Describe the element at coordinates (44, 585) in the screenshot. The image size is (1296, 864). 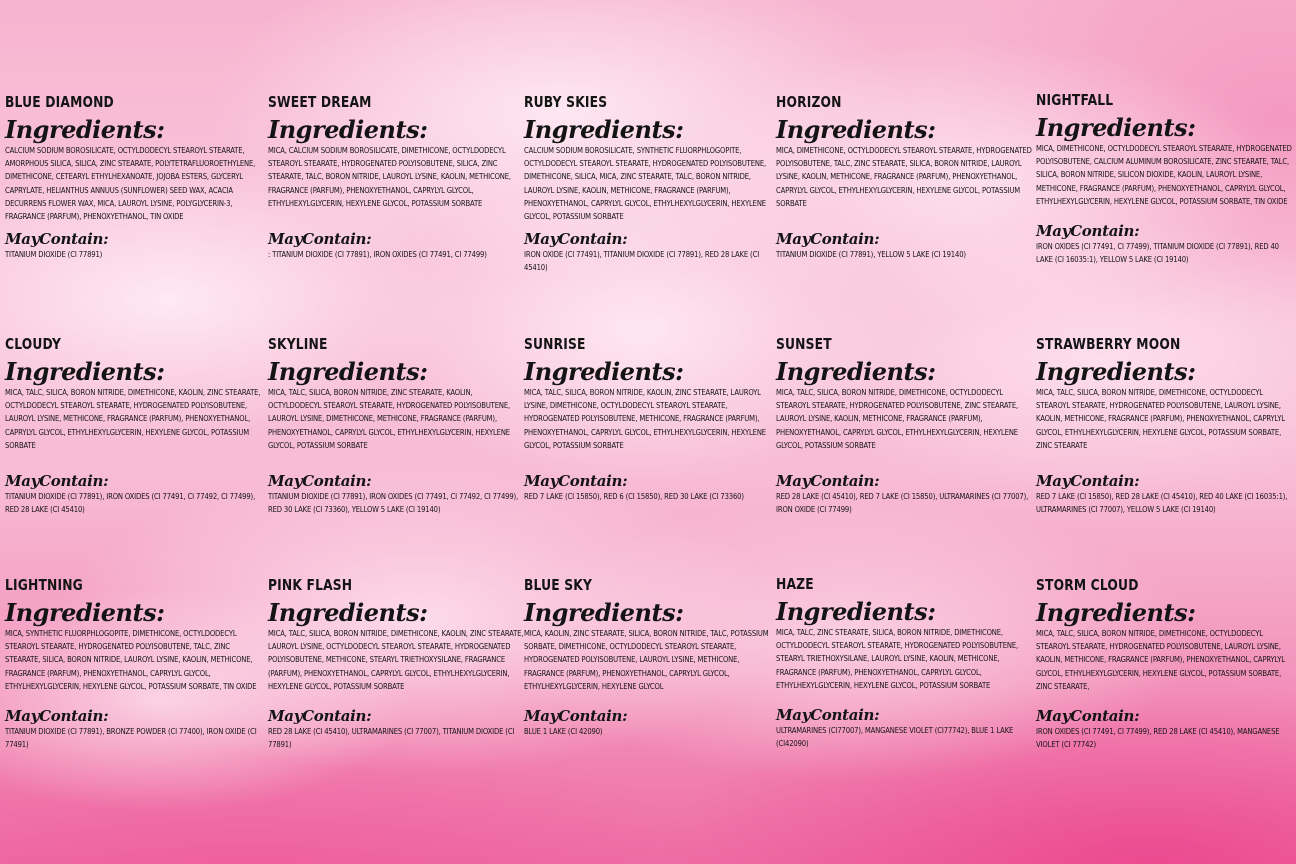
I see `product-title: LIGHTNING` at that location.